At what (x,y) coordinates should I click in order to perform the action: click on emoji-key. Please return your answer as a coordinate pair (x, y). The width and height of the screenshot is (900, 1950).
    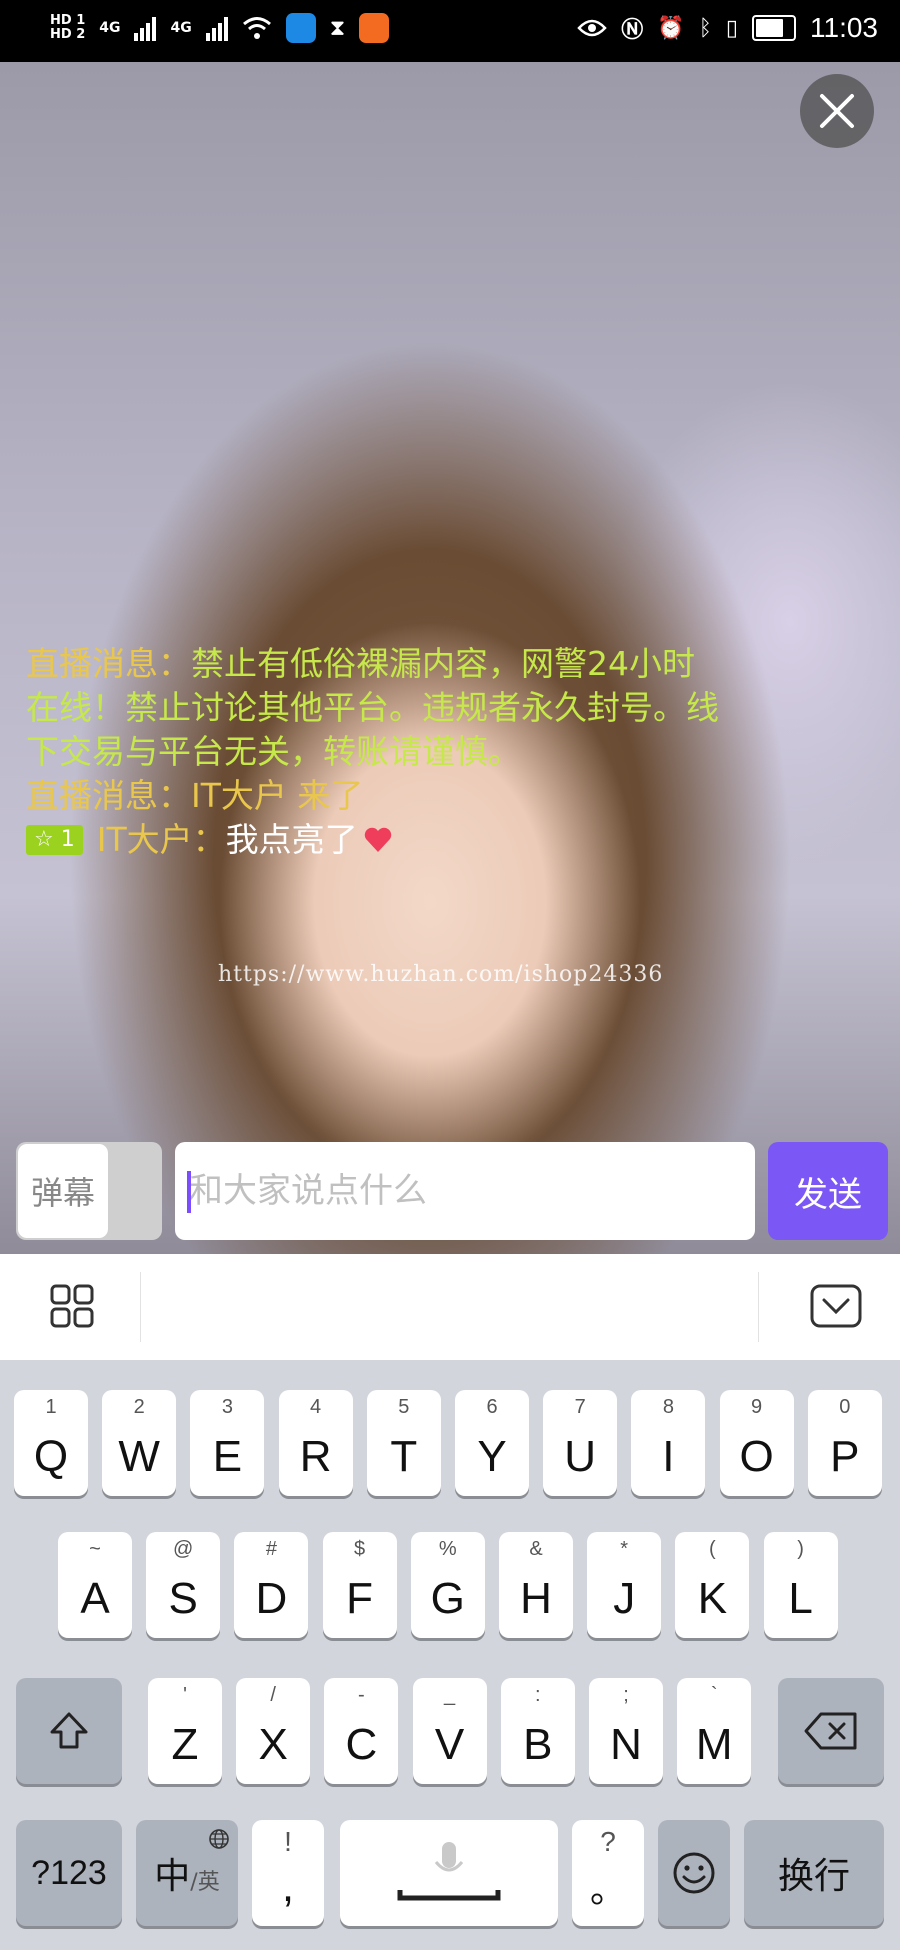
    Looking at the image, I should click on (694, 1873).